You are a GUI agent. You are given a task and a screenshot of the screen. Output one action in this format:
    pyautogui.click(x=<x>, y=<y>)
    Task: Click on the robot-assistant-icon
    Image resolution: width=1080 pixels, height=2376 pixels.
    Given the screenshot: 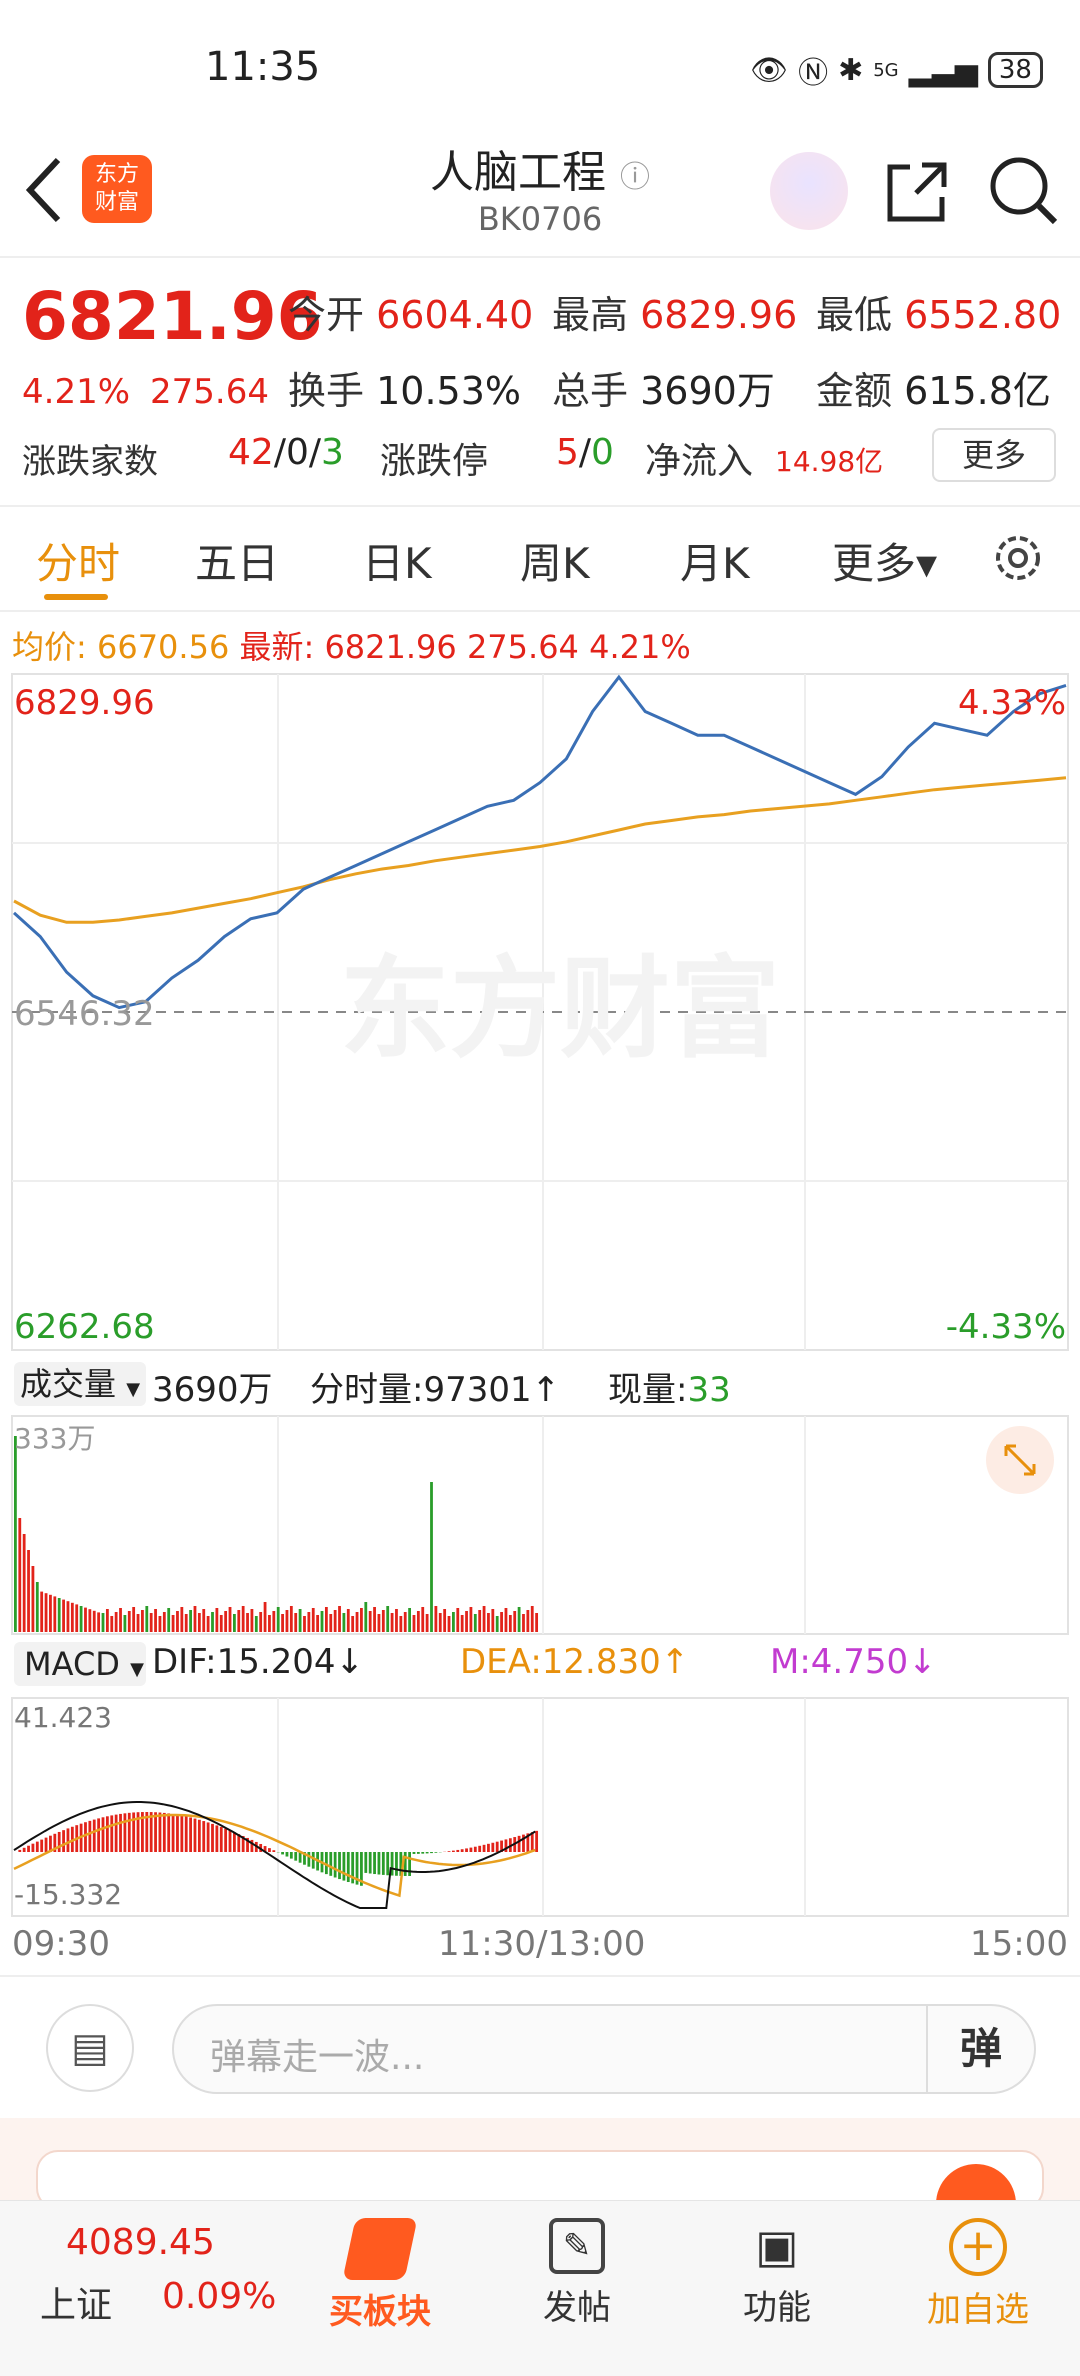 What is the action you would take?
    pyautogui.click(x=809, y=191)
    